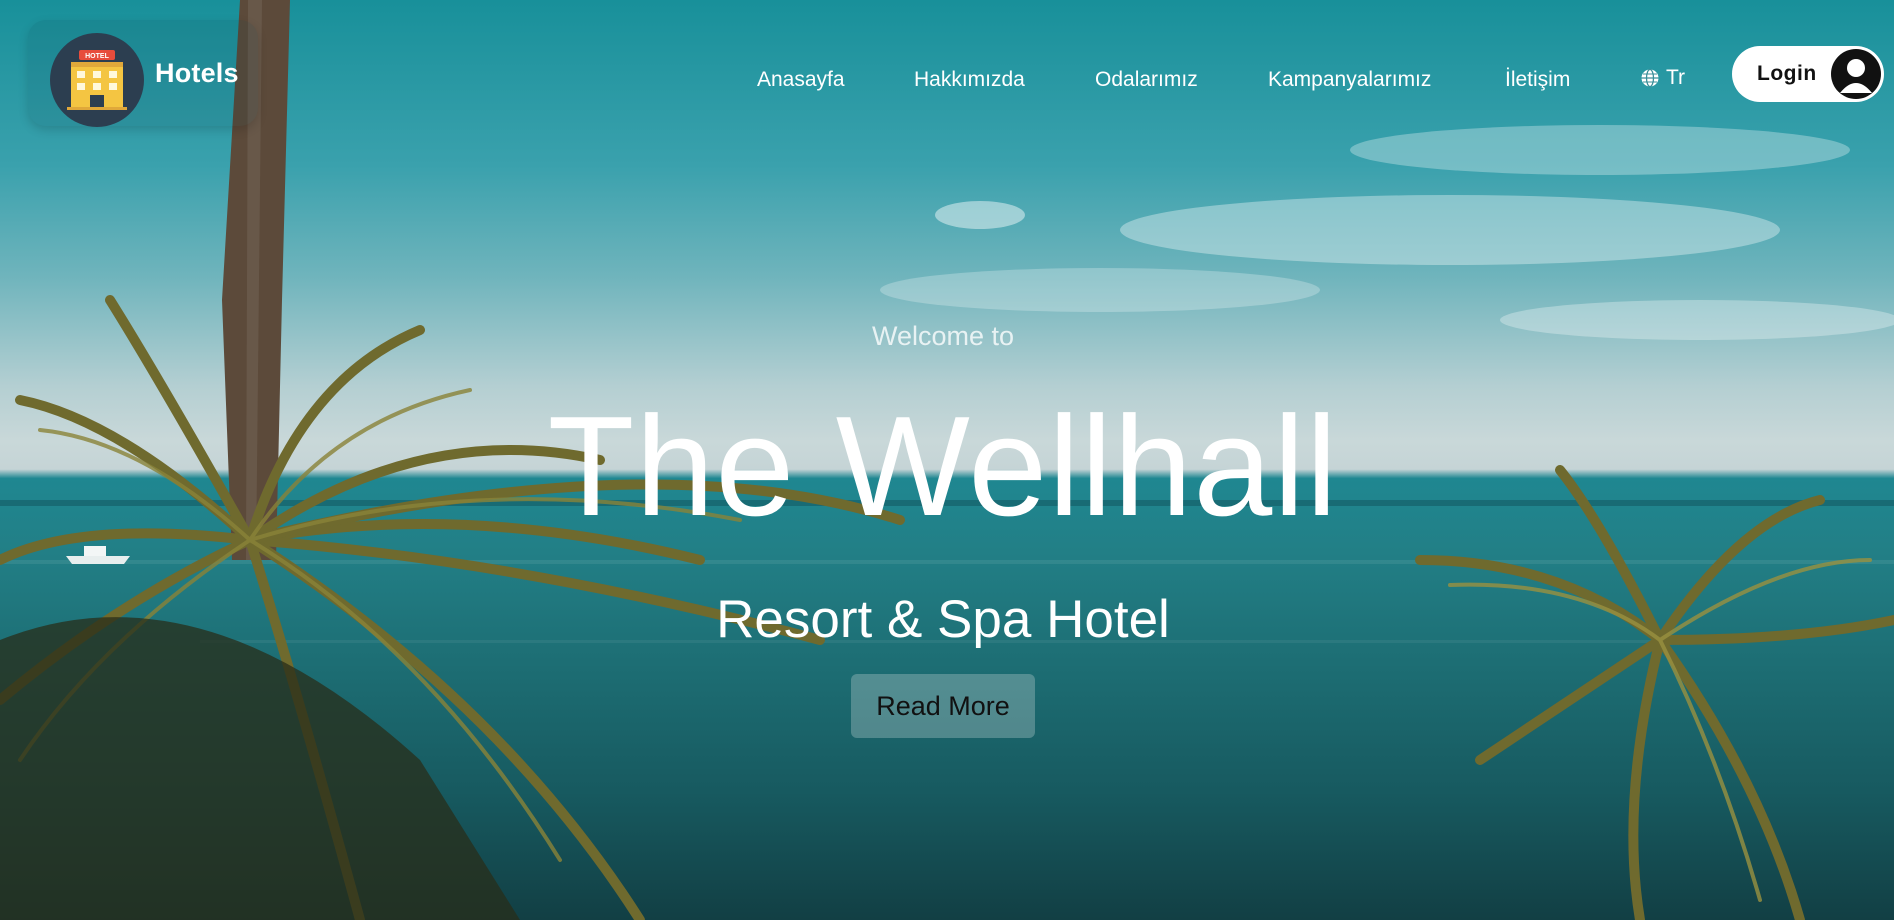  Describe the element at coordinates (1146, 80) in the screenshot. I see `nav-item-odalarimiz: Odalarımız` at that location.